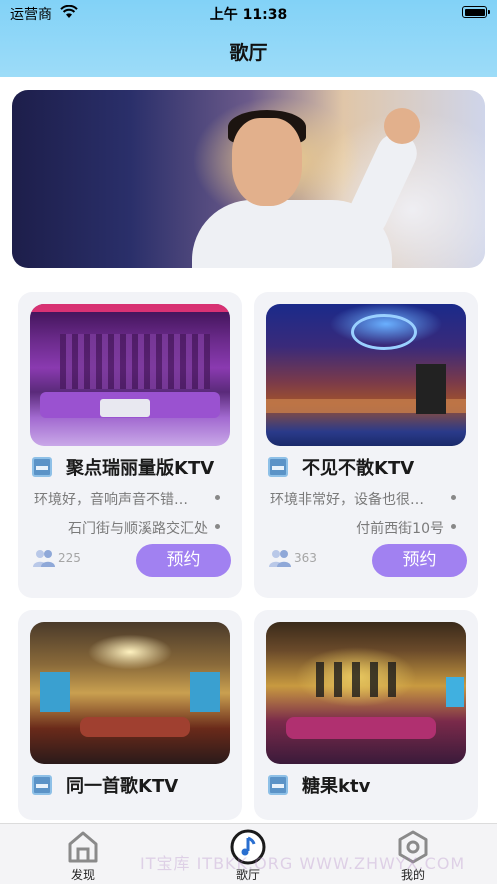  I want to click on venue-name-row: 不见不散KTV, so click(368, 467).